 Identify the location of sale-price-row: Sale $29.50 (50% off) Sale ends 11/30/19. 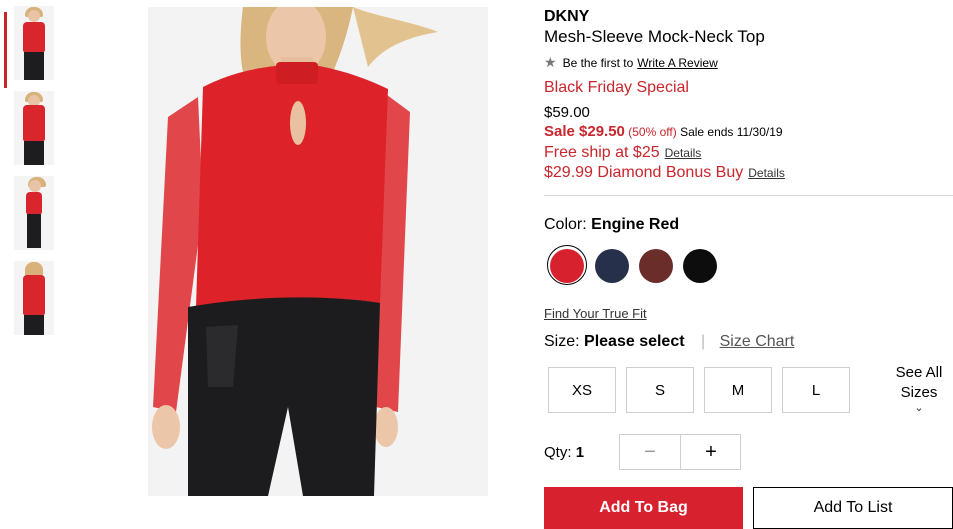
(663, 131).